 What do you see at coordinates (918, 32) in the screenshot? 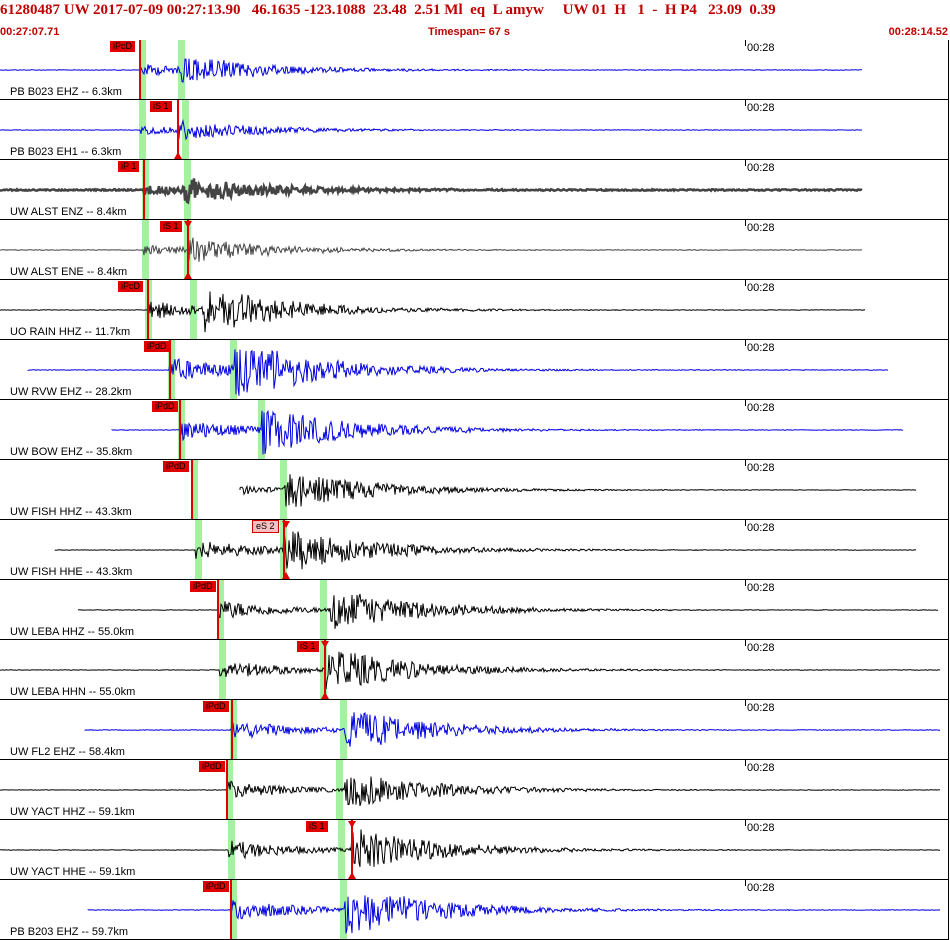
I see `end-time: 00:28:14.52` at bounding box center [918, 32].